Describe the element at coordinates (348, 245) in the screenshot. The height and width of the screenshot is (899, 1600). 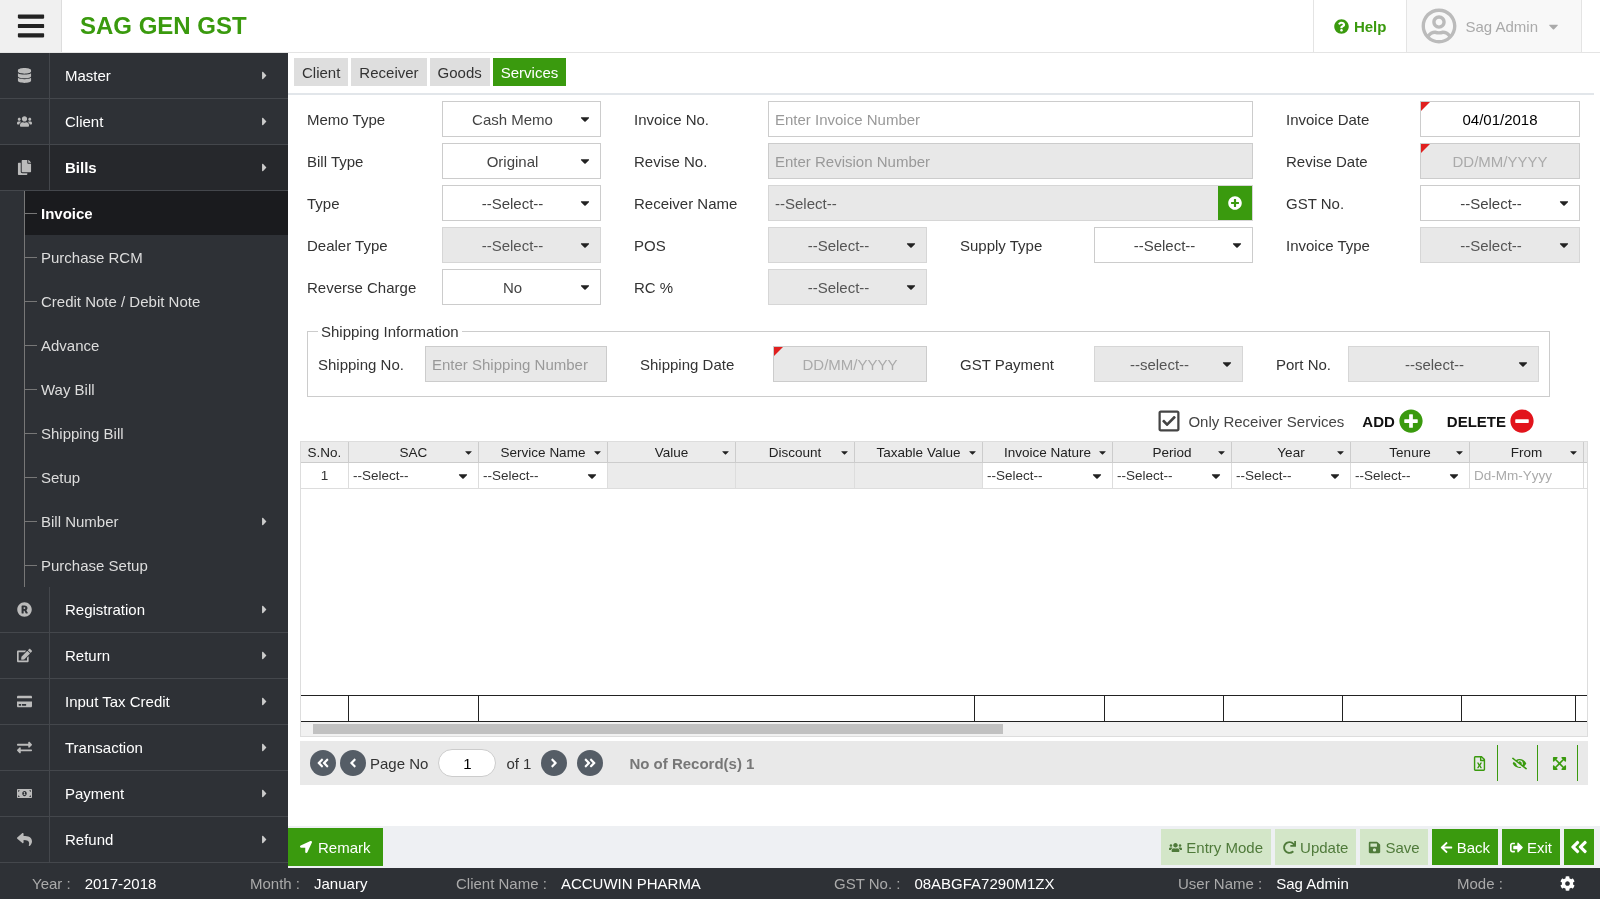
I see `field-label: Dealer Type` at that location.